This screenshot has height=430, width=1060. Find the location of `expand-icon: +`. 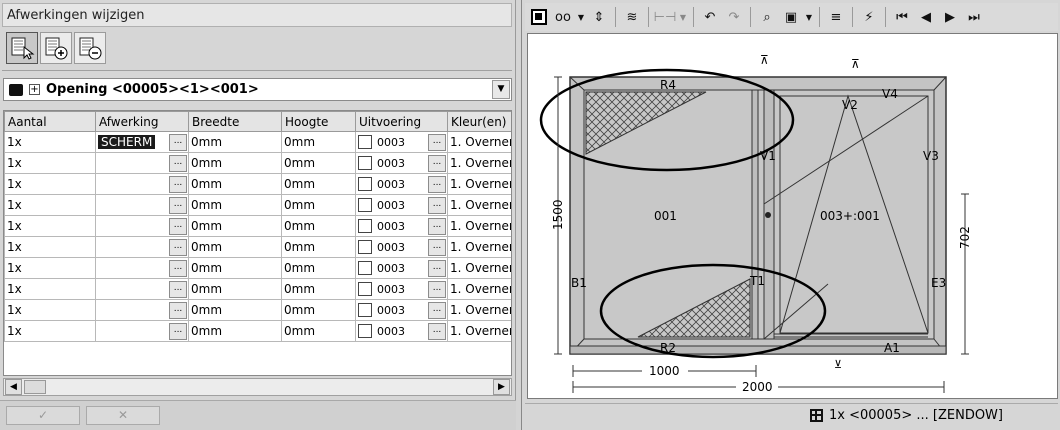

expand-icon: + is located at coordinates (34, 89).